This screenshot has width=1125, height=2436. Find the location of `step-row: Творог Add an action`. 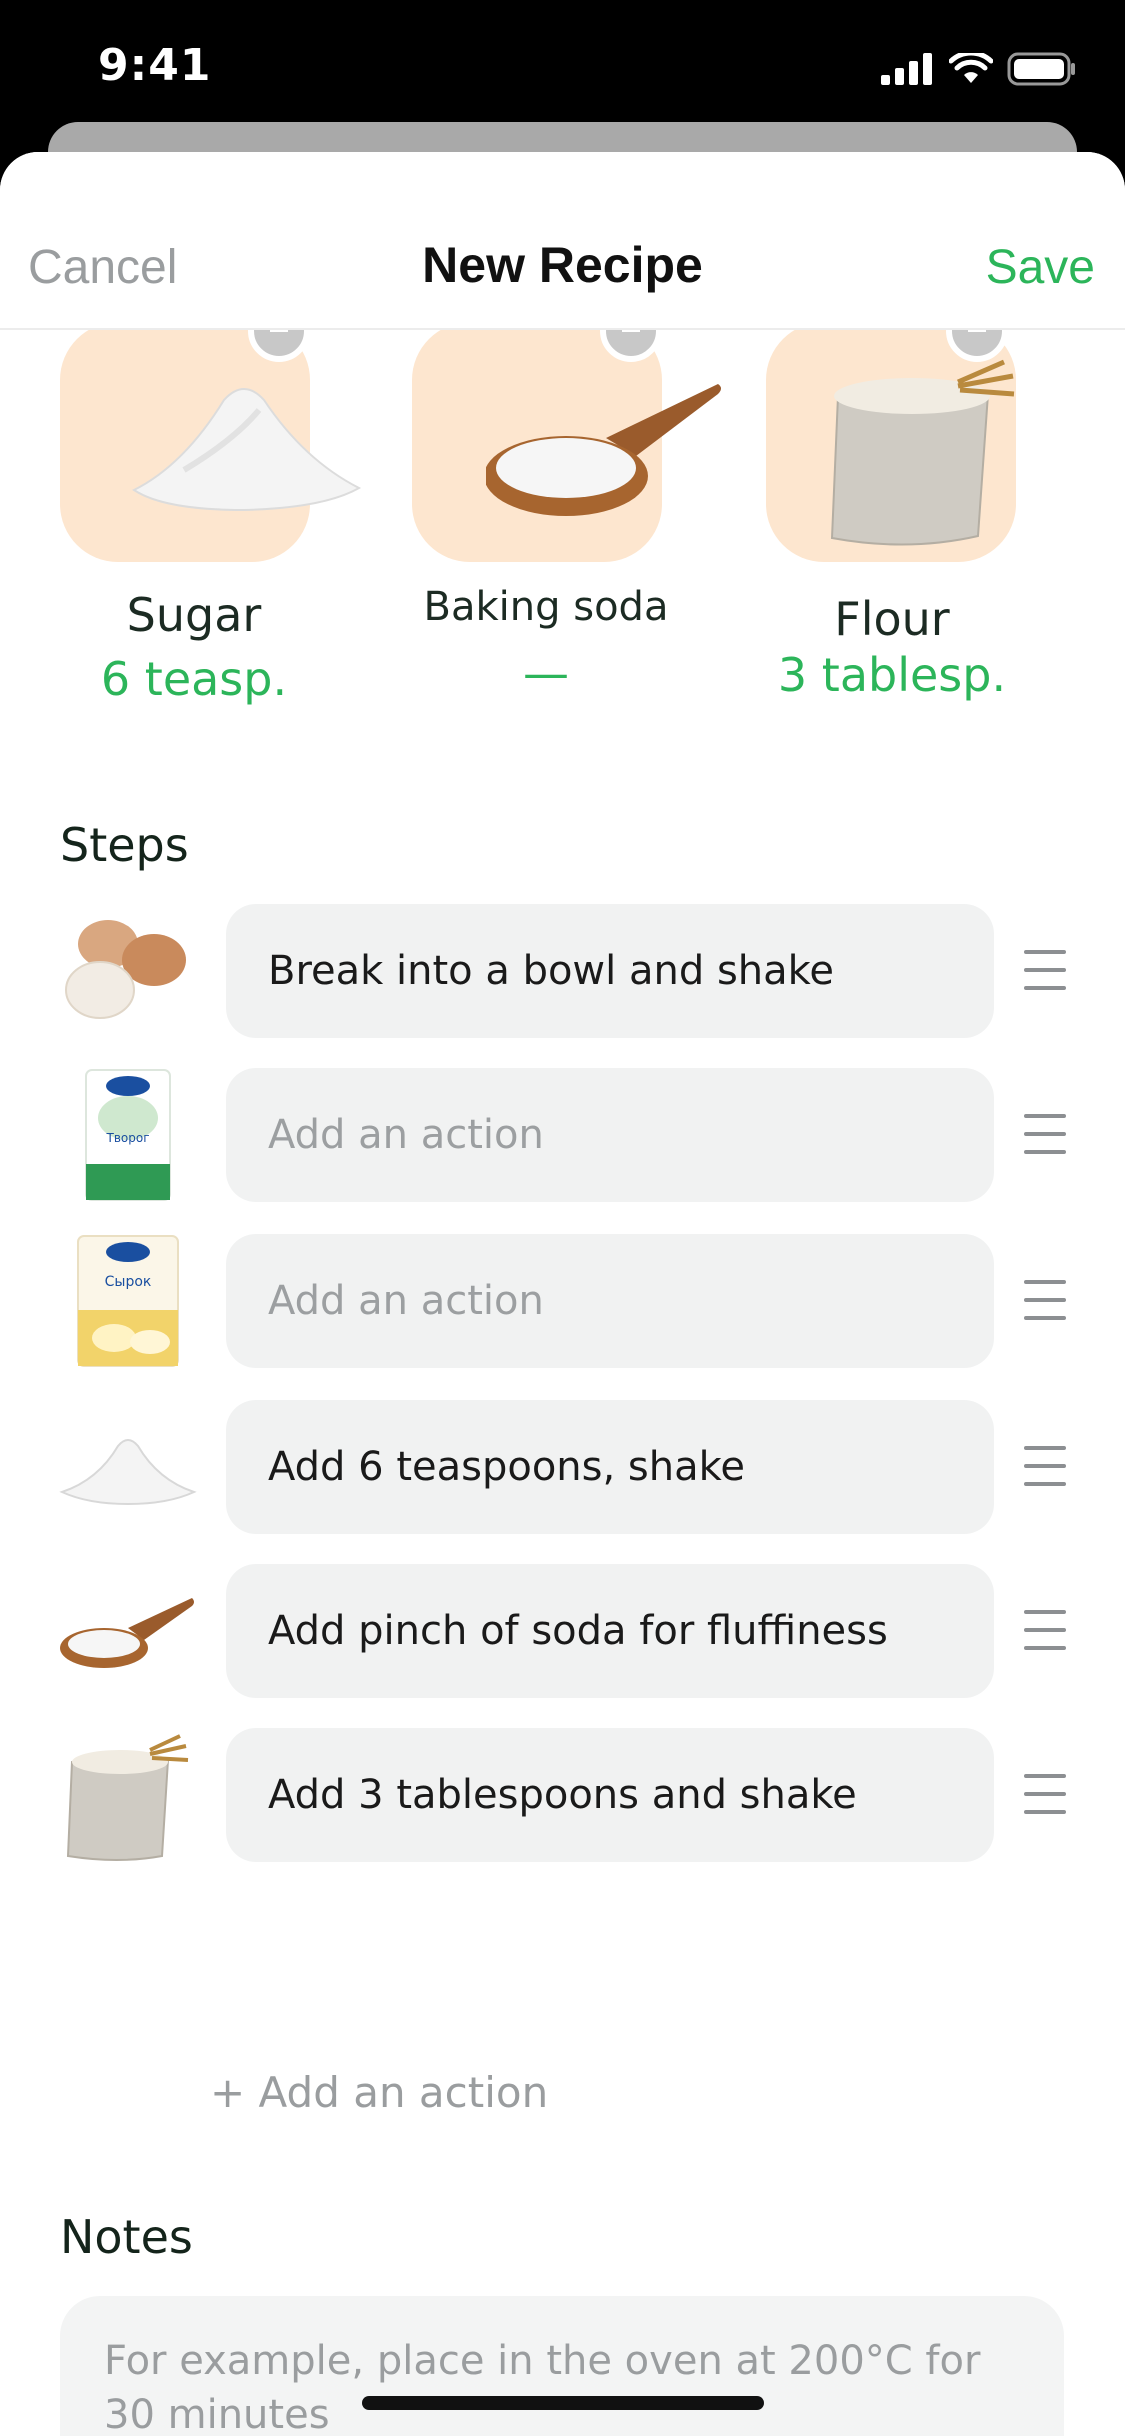

step-row: Творог Add an action is located at coordinates (562, 1135).